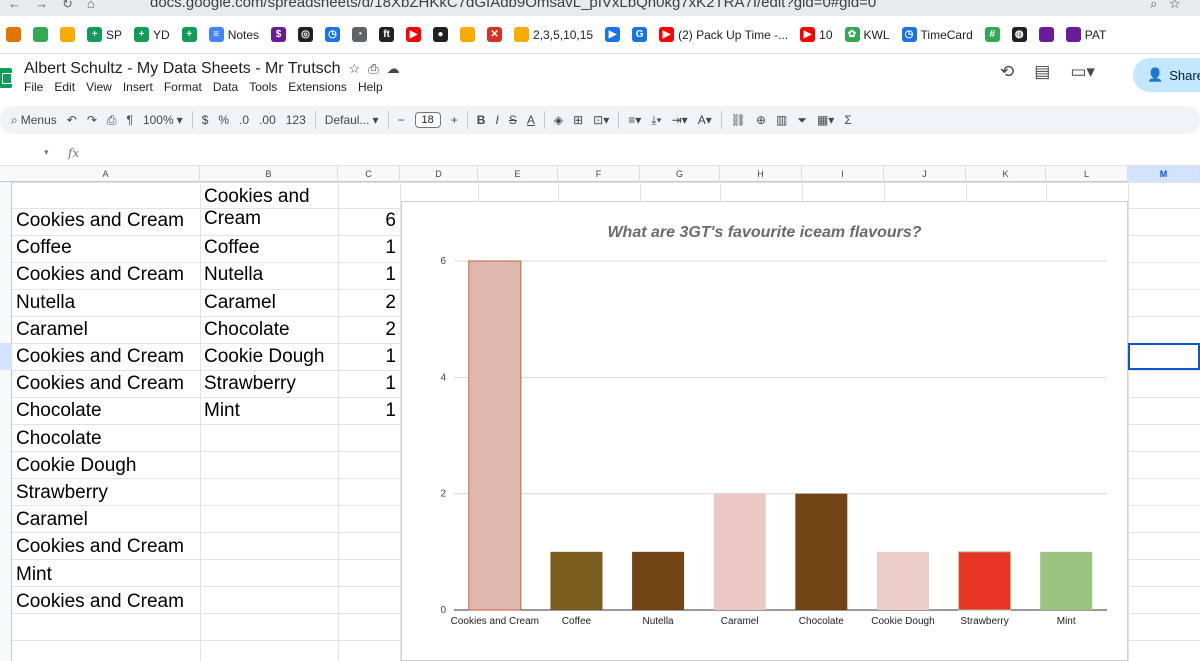 This screenshot has width=1200, height=661. What do you see at coordinates (1006, 174) in the screenshot?
I see `column-header-k: K` at bounding box center [1006, 174].